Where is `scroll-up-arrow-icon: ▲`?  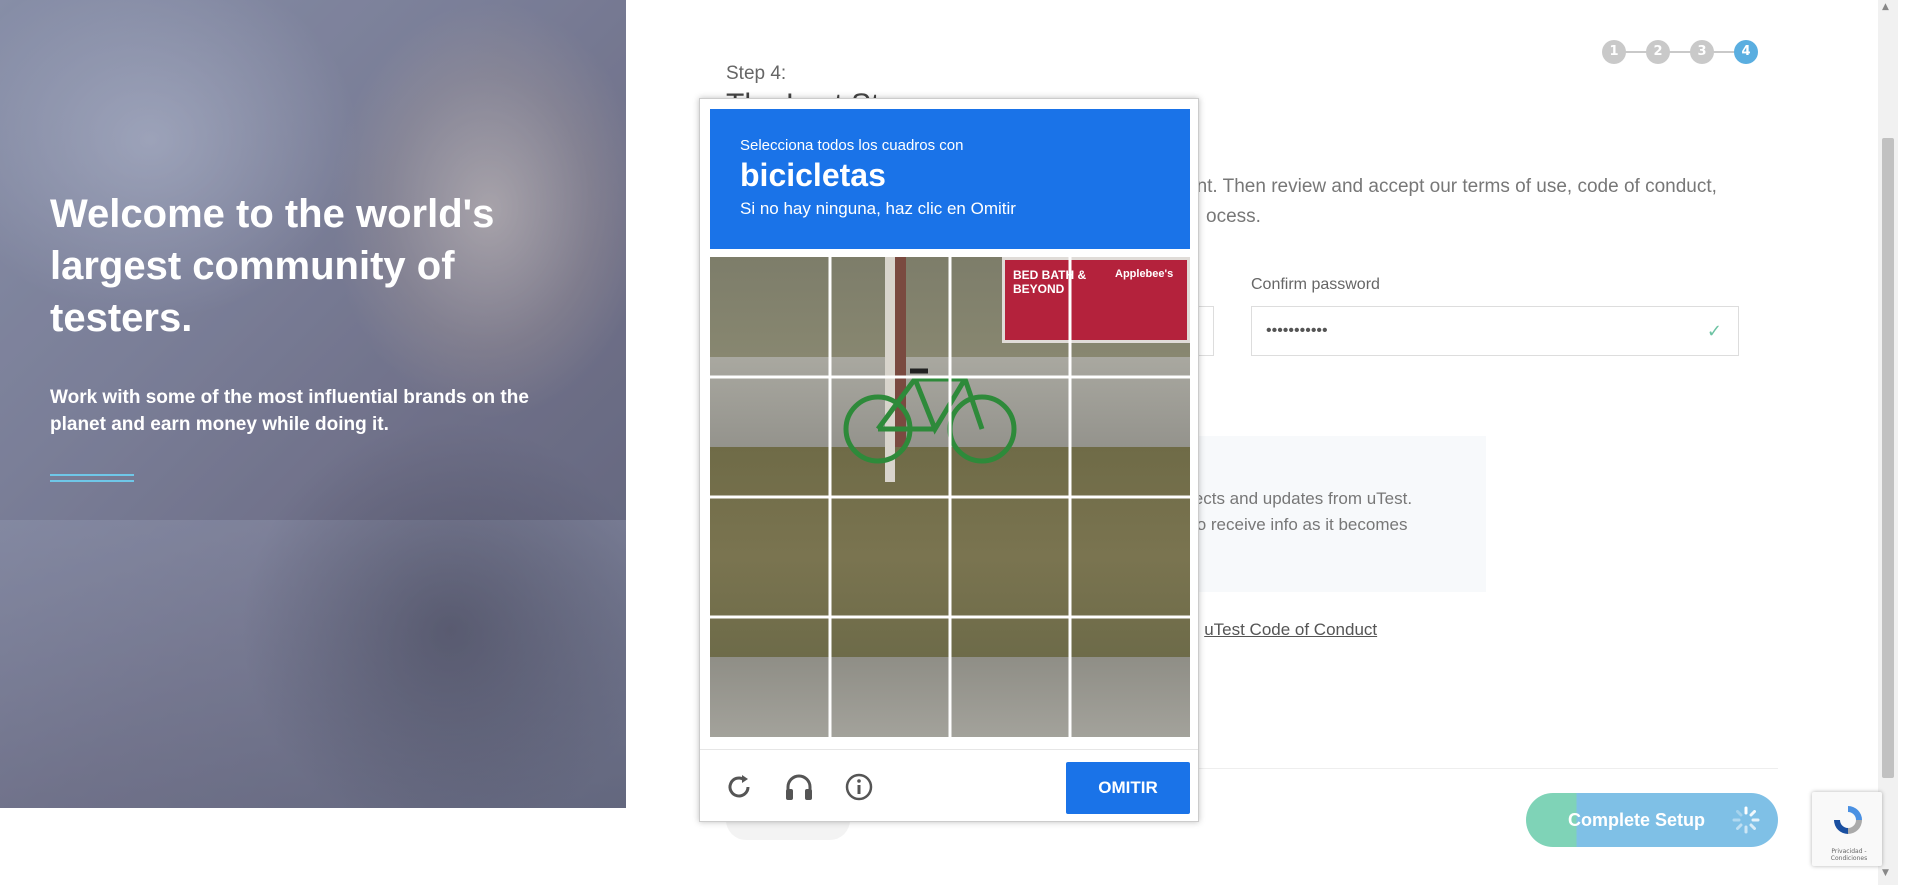 scroll-up-arrow-icon: ▲ is located at coordinates (1885, 7).